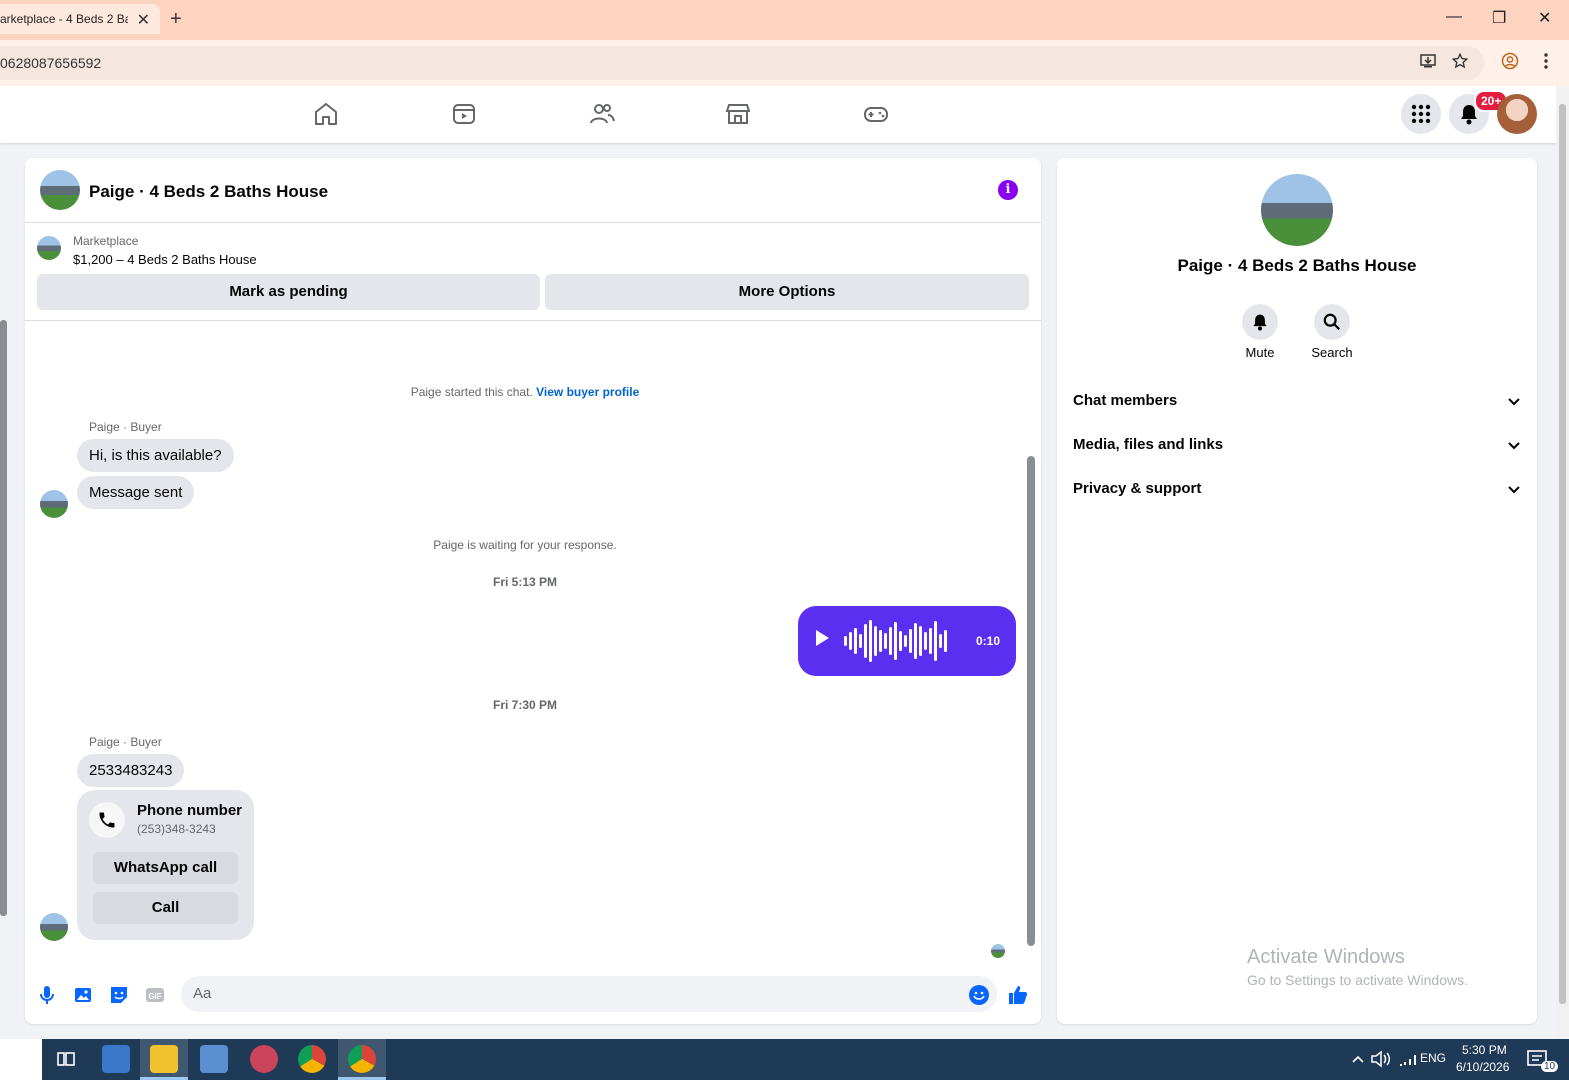 This screenshot has height=1080, width=1569. What do you see at coordinates (1454, 17) in the screenshot?
I see `minimize-icon: —` at bounding box center [1454, 17].